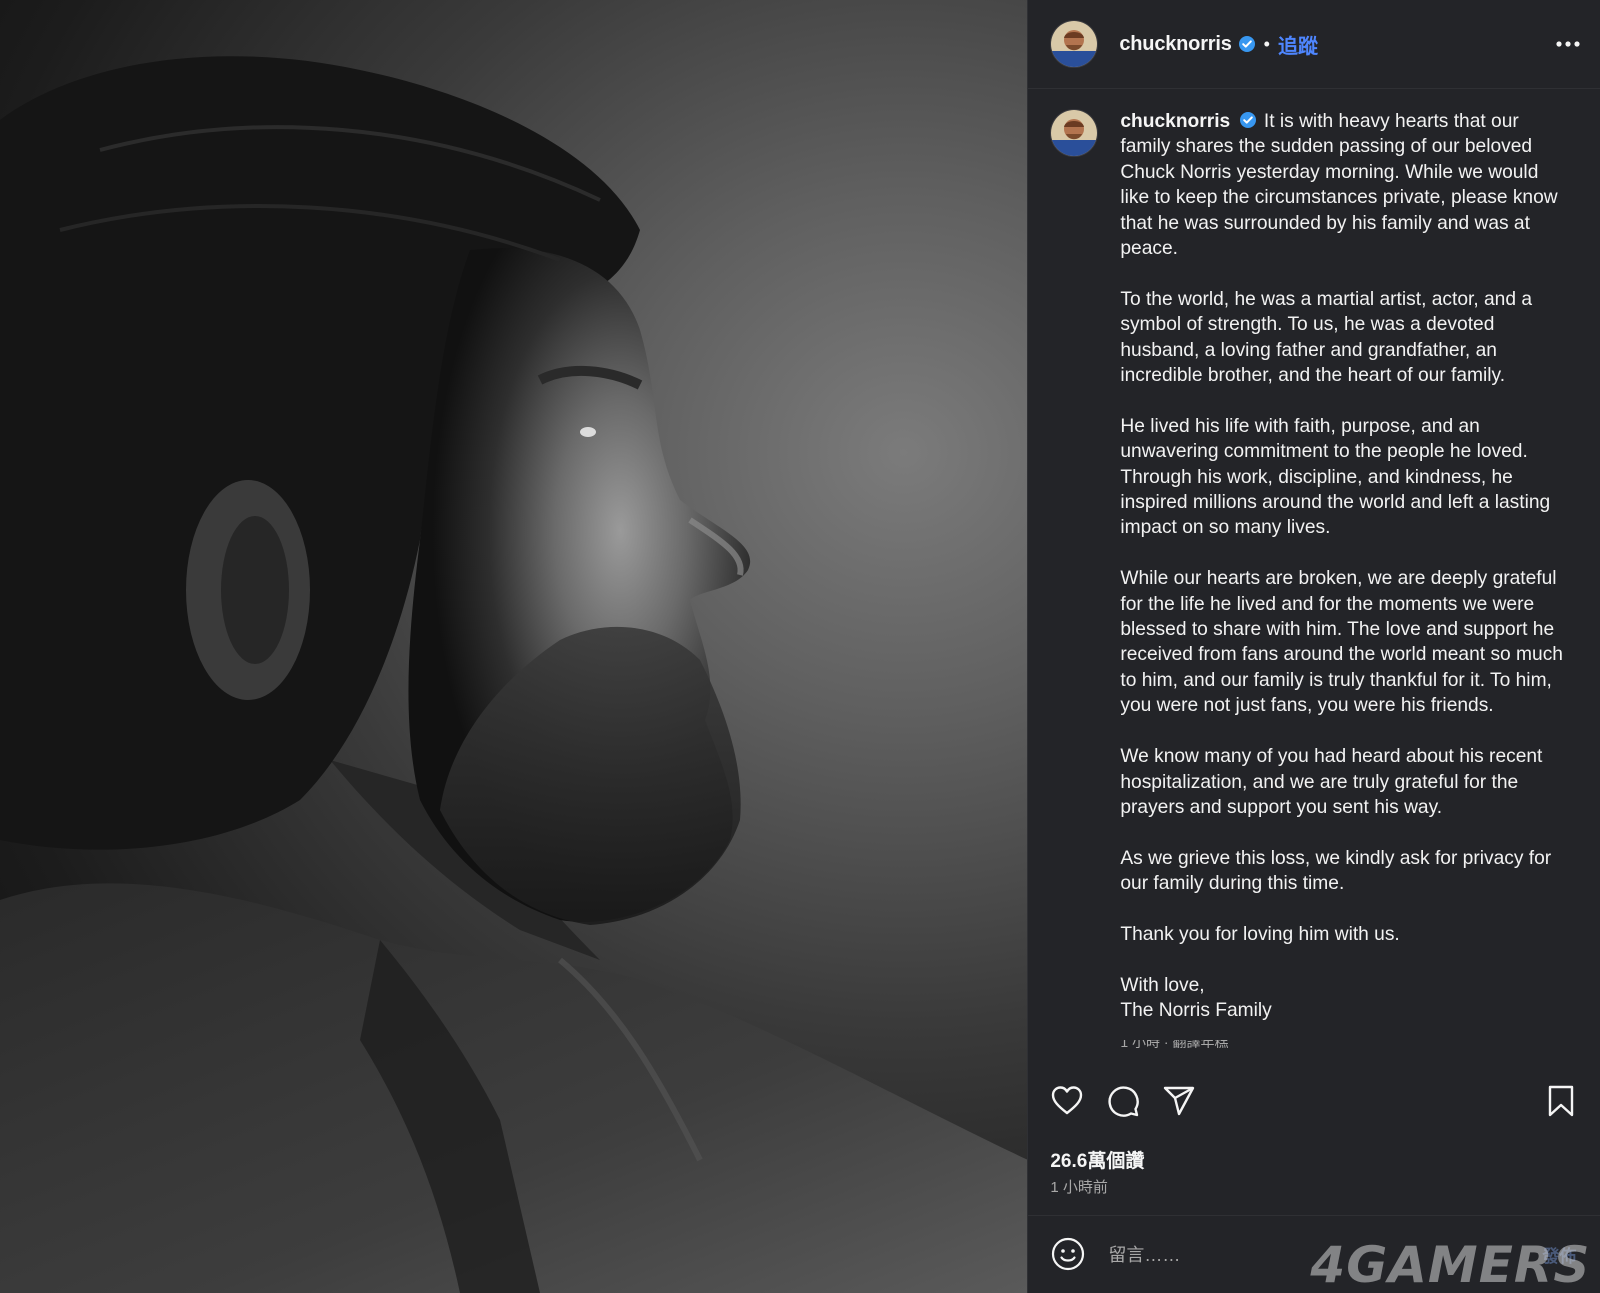  I want to click on post-header: chucknorris • 追蹤, so click(1314, 44).